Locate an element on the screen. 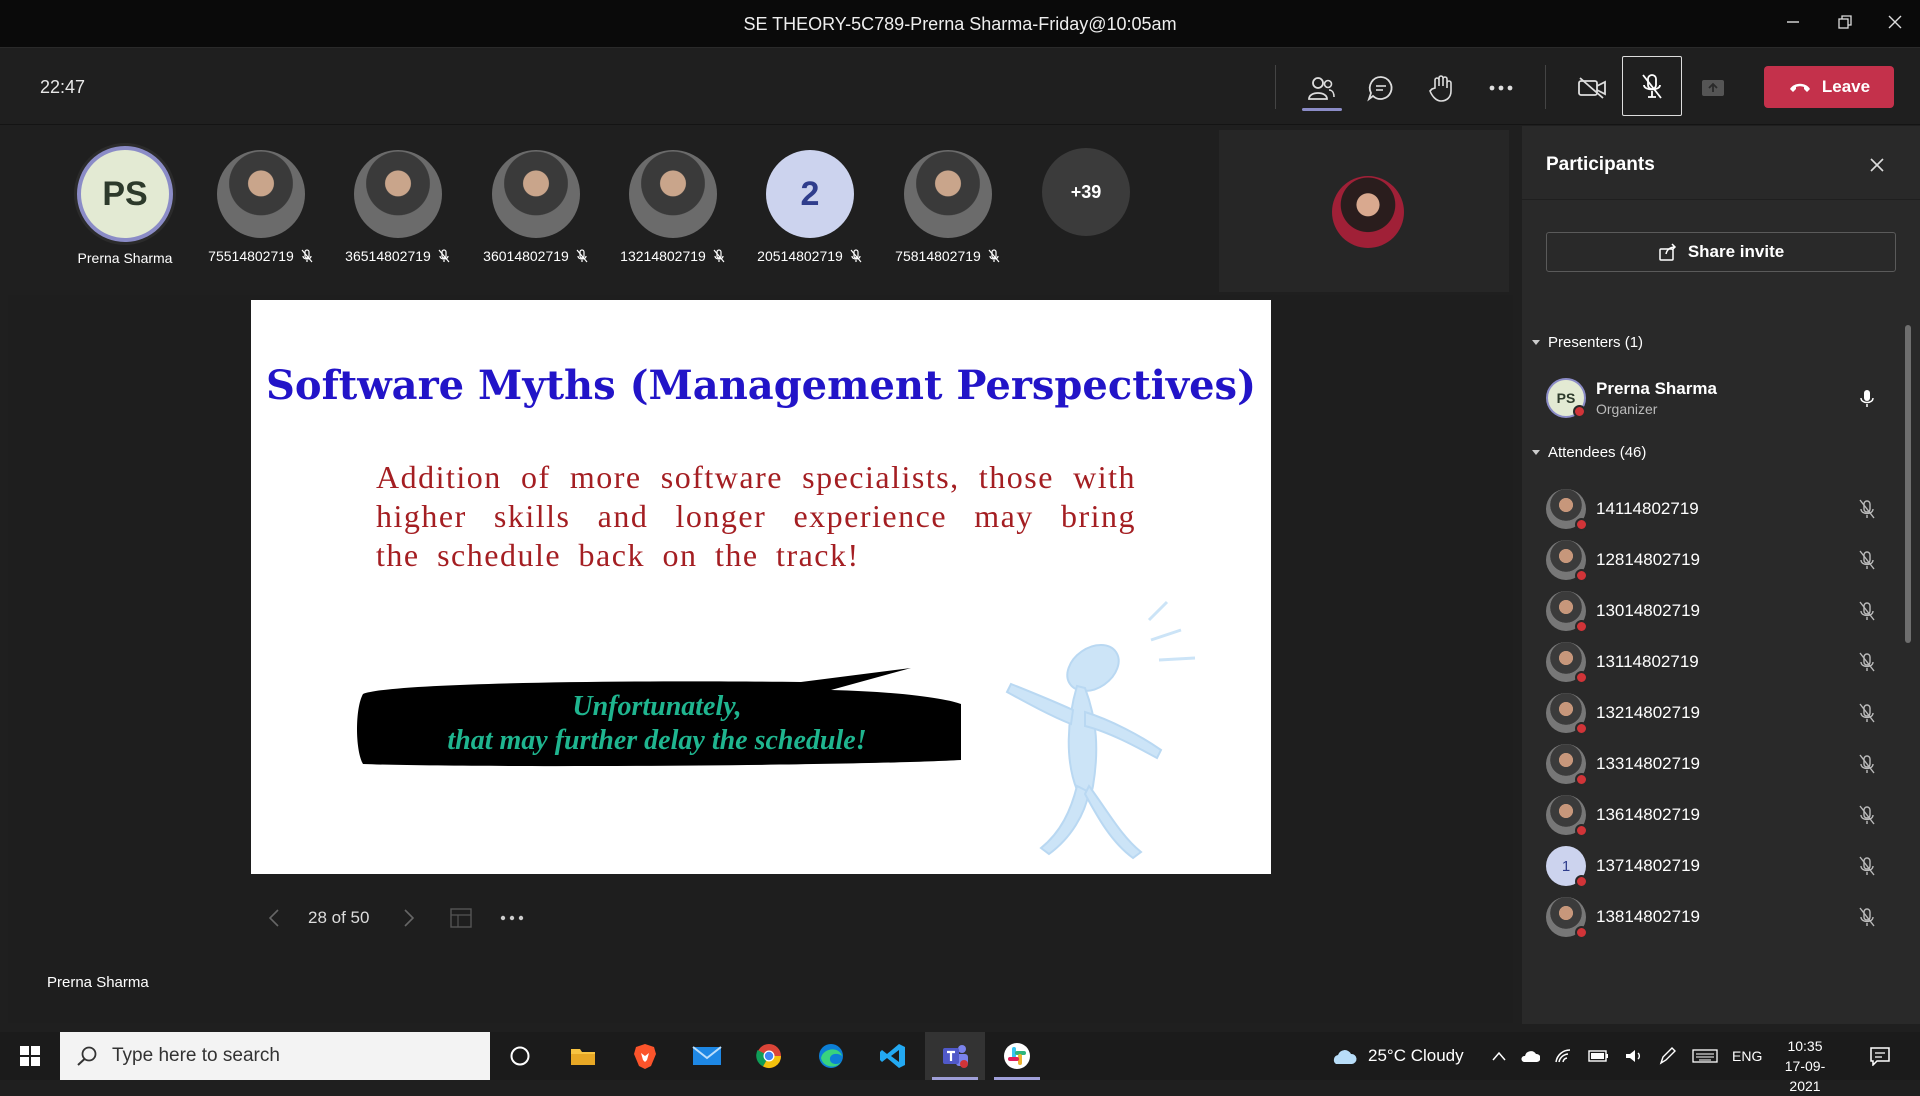  teams-app is located at coordinates (955, 1056).